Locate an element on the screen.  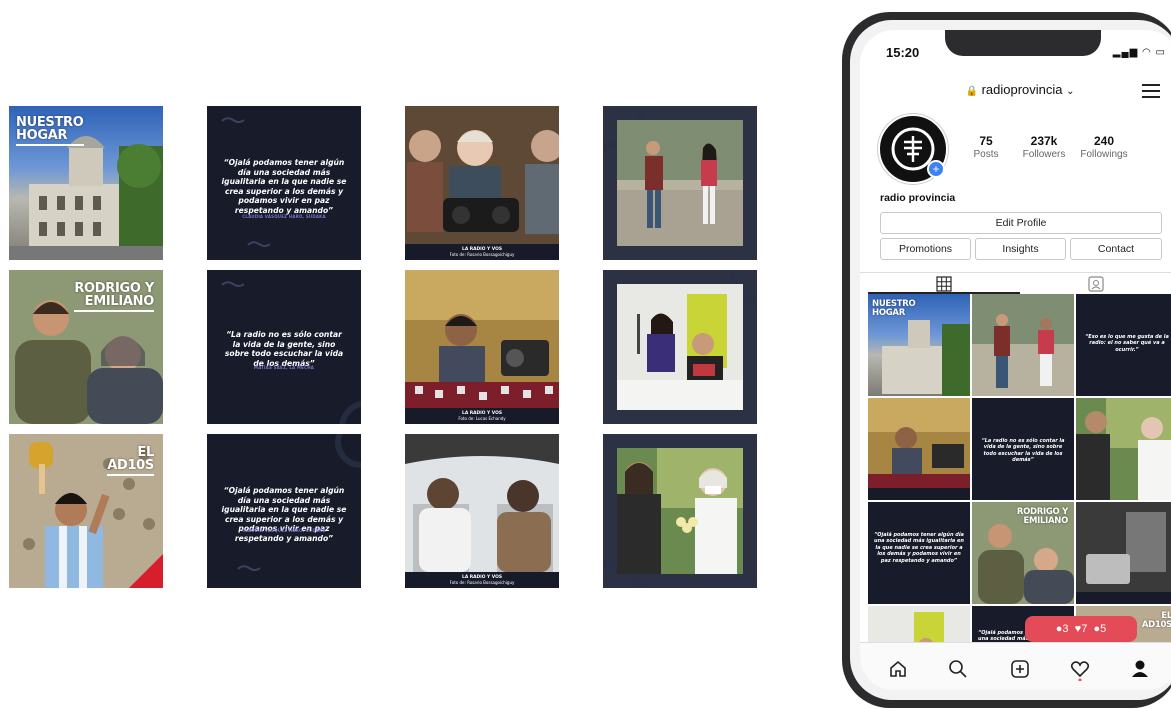
contact-button: Contact is located at coordinates (1116, 249).